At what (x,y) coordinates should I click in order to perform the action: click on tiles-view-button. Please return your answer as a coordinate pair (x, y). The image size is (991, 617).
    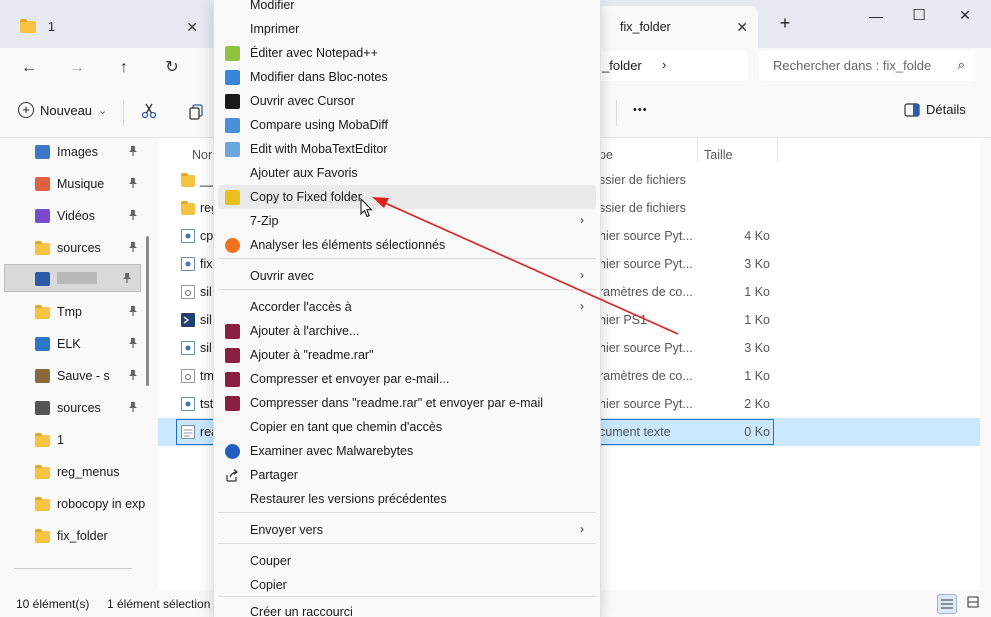
    Looking at the image, I should click on (973, 604).